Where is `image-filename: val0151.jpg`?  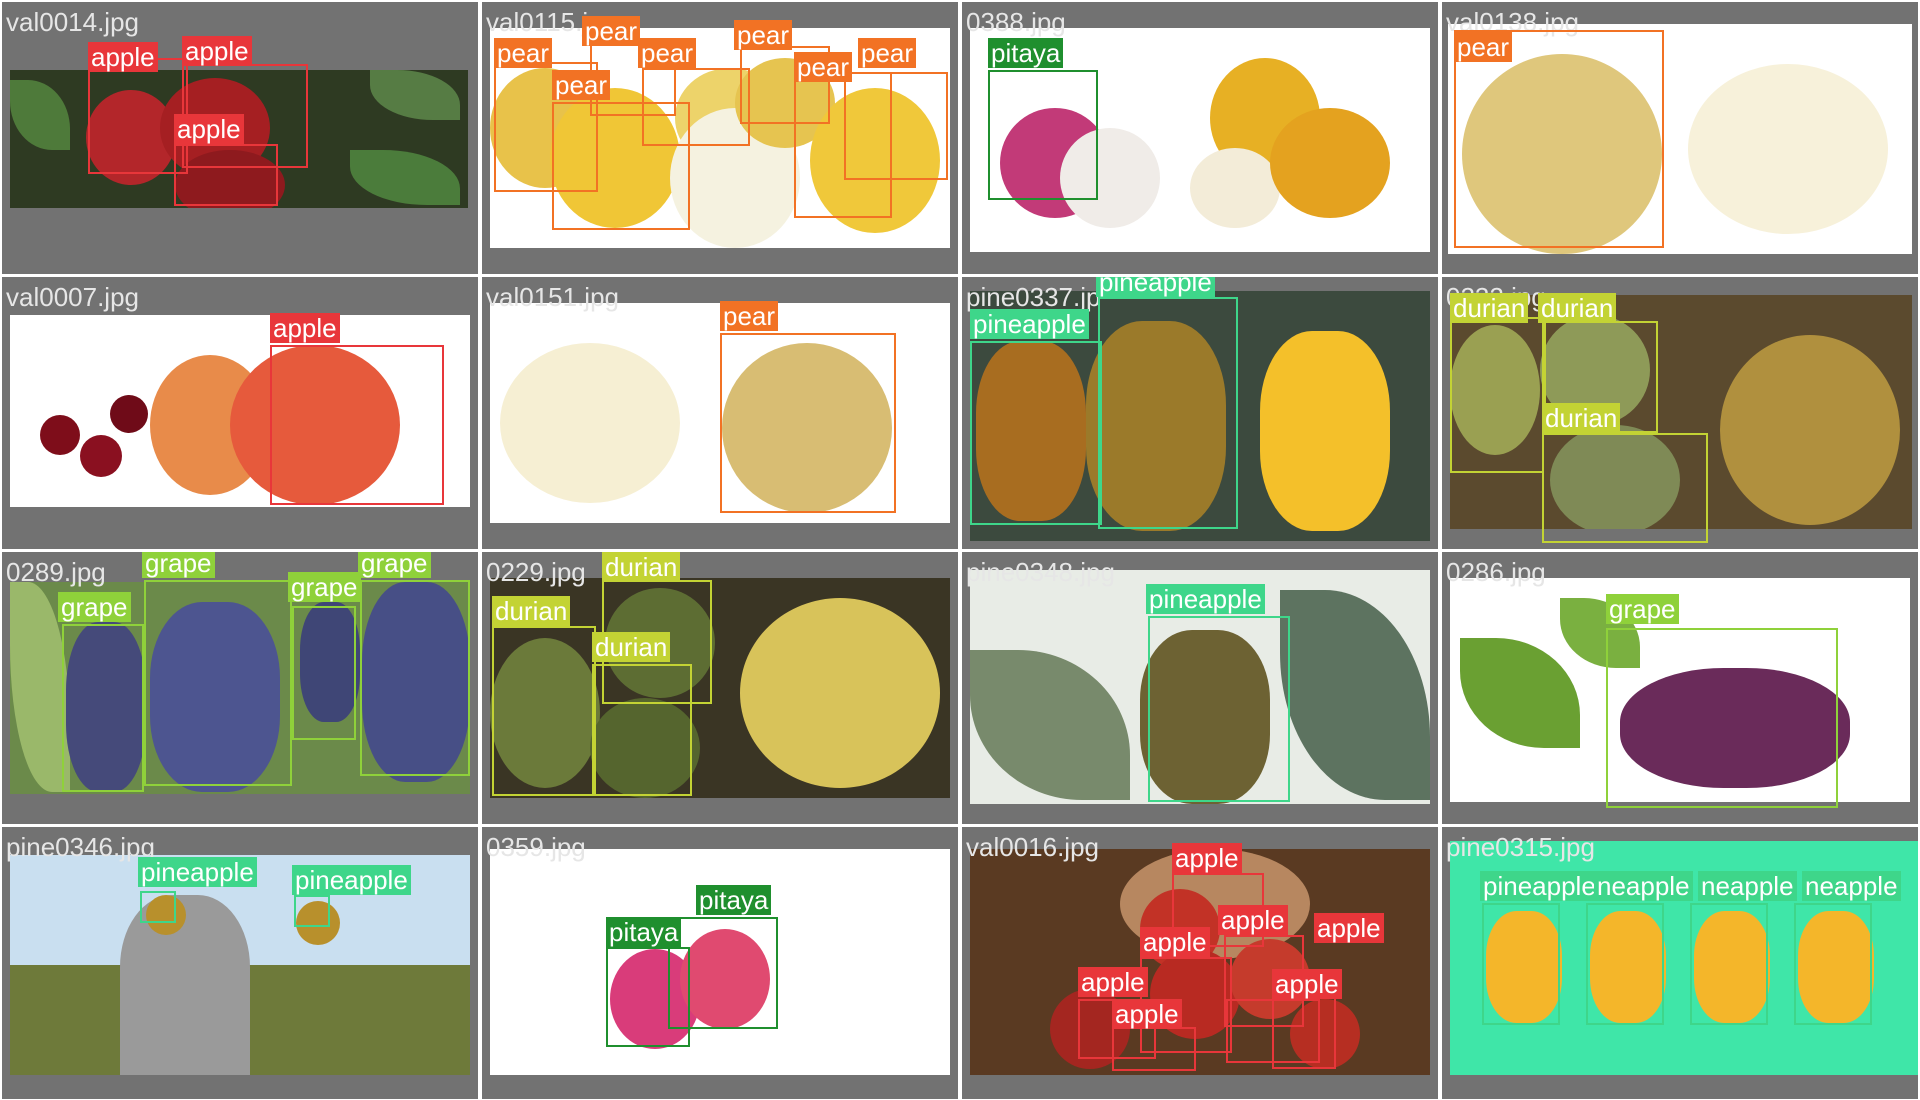
image-filename: val0151.jpg is located at coordinates (552, 297).